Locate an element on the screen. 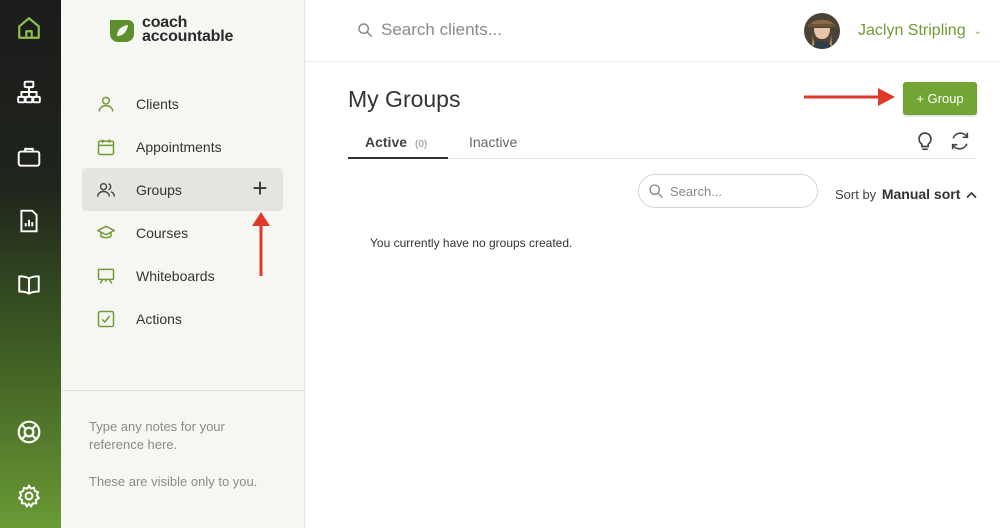 This screenshot has width=1000, height=528. tab-active-count: (0) is located at coordinates (421, 144).